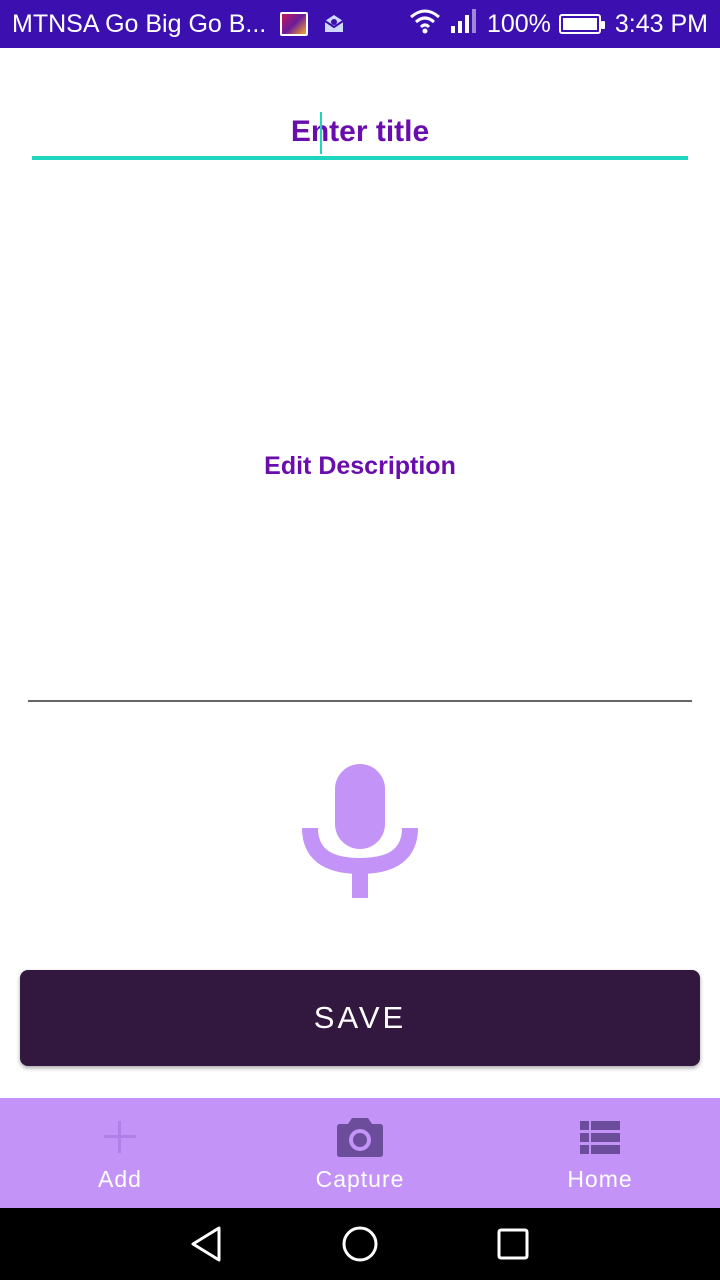  I want to click on status-right: 100% 3:43 PM, so click(558, 24).